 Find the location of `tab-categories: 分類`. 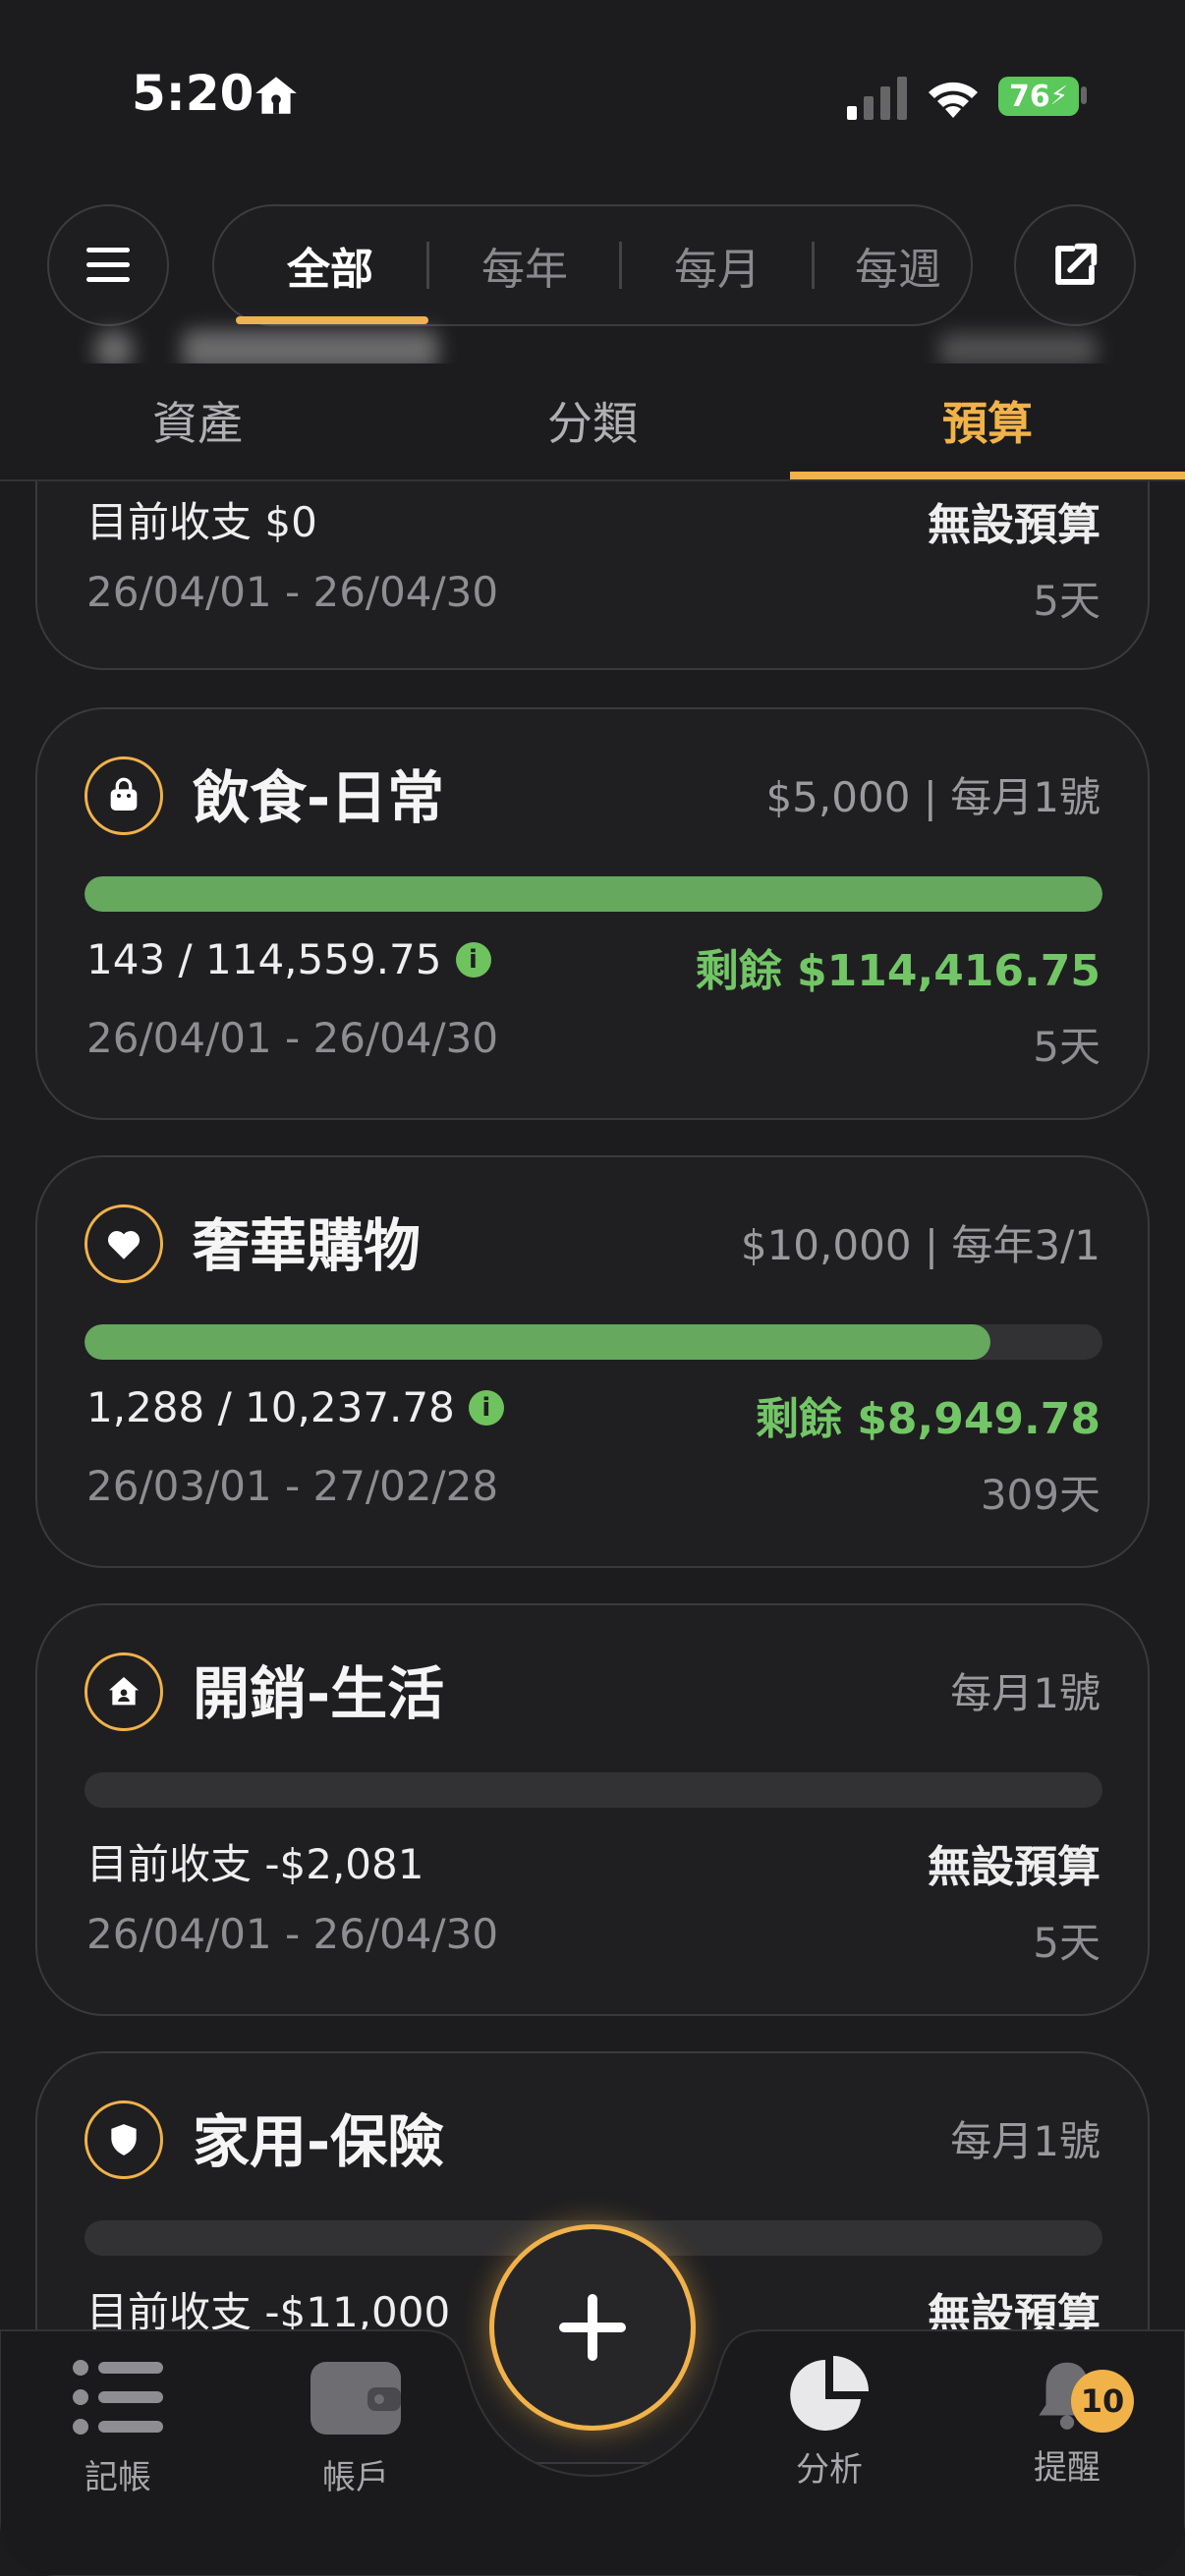

tab-categories: 分類 is located at coordinates (592, 420).